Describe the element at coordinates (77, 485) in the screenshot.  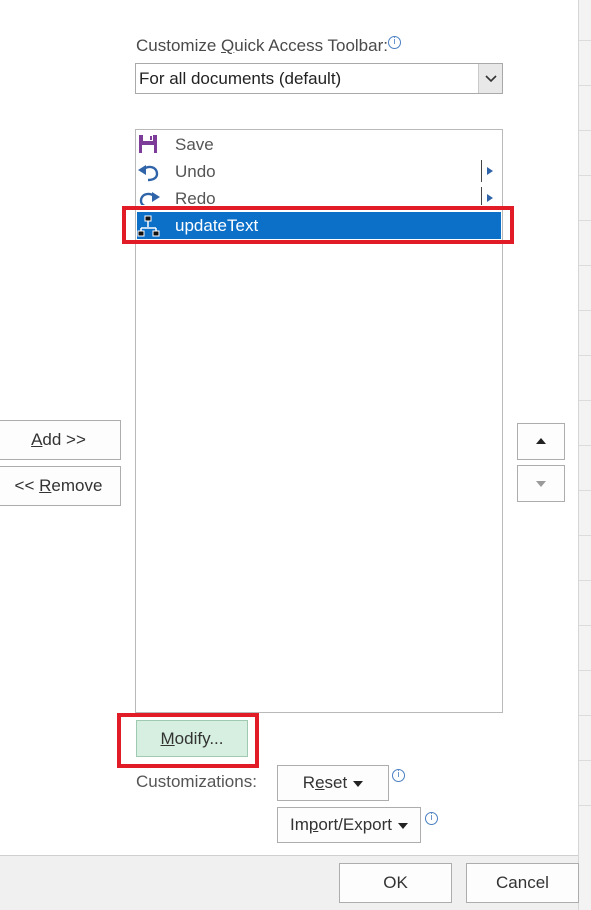
I see `remove-label: emove` at that location.